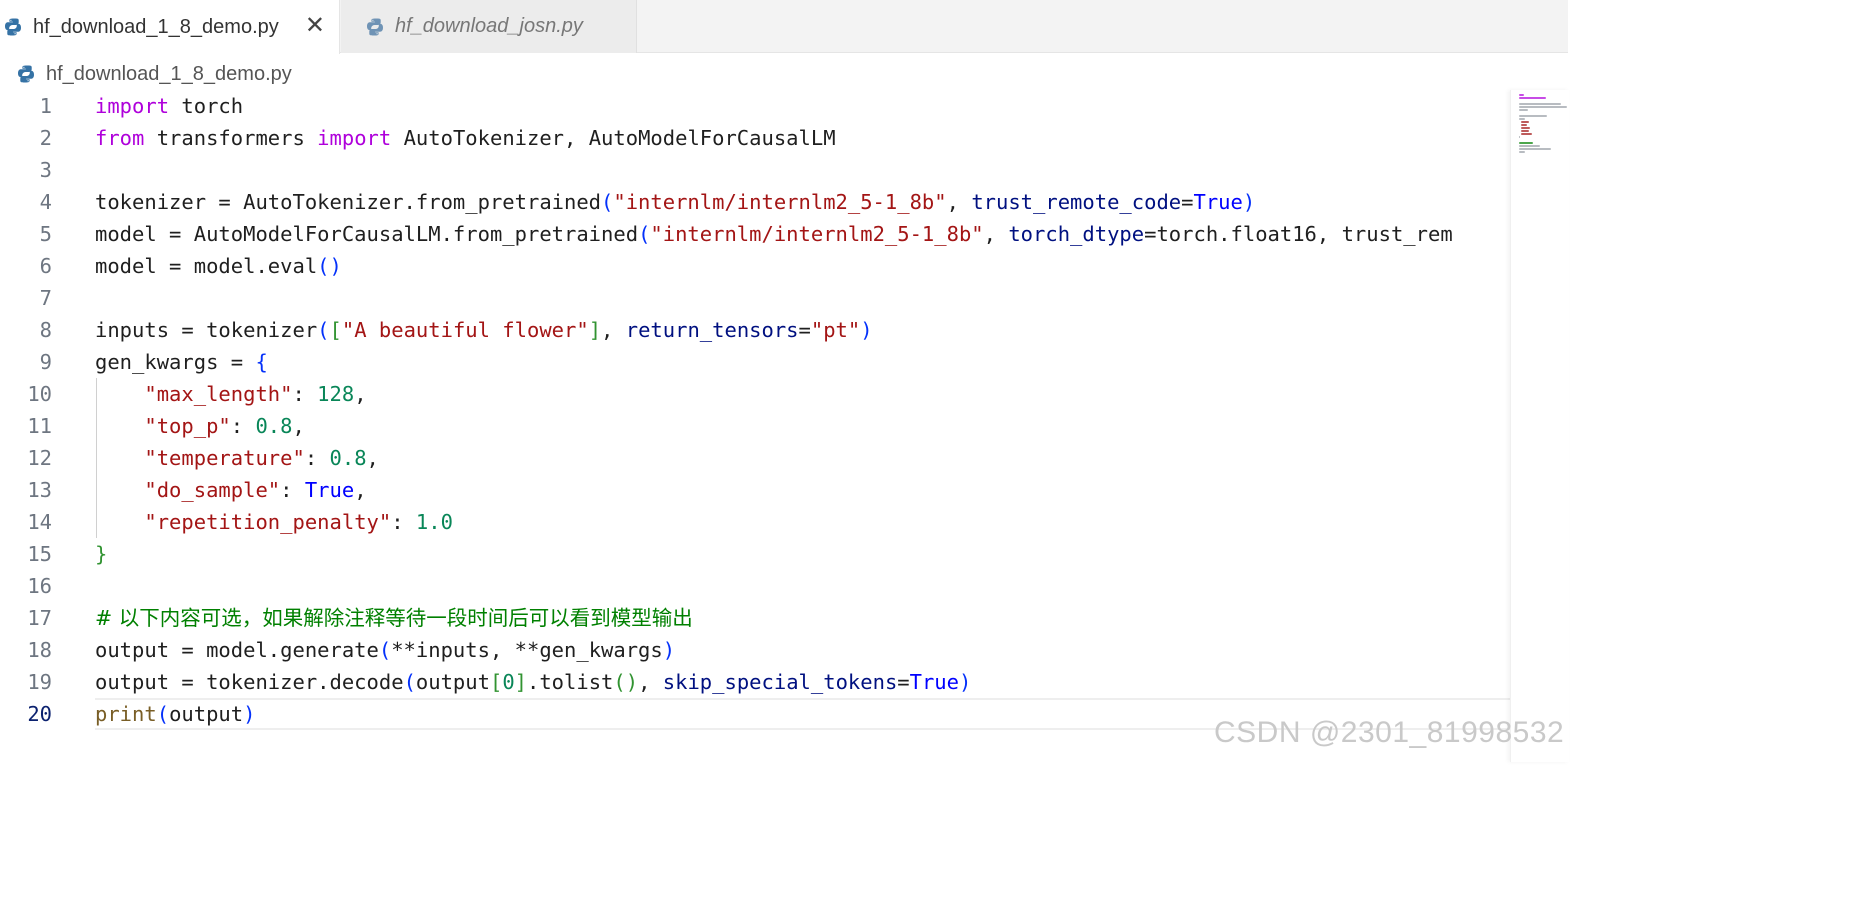 Image resolution: width=1868 pixels, height=908 pixels. I want to click on line-number: 5, so click(45, 234).